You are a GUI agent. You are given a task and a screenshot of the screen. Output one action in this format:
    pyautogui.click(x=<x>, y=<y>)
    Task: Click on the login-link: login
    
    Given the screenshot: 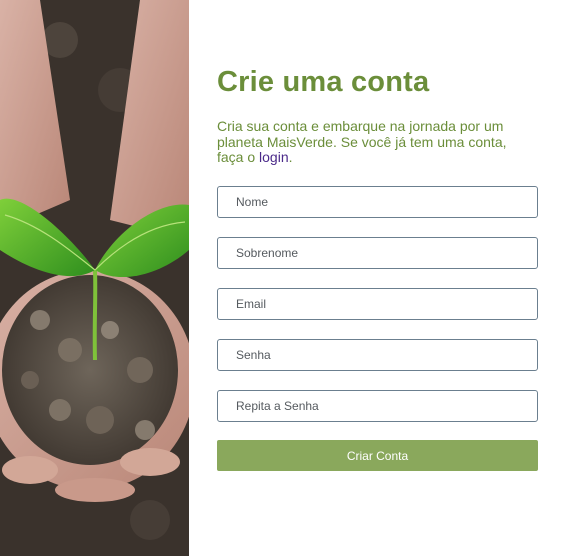 What is the action you would take?
    pyautogui.click(x=274, y=157)
    